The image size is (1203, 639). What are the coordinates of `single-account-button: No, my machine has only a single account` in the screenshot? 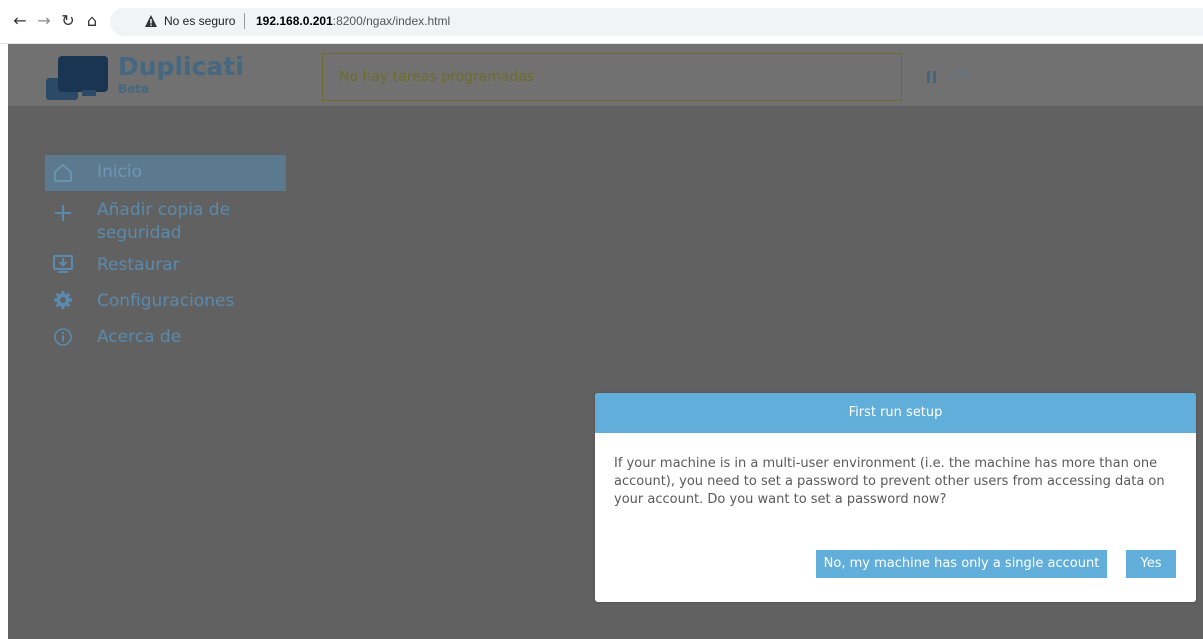 It's located at (961, 564).